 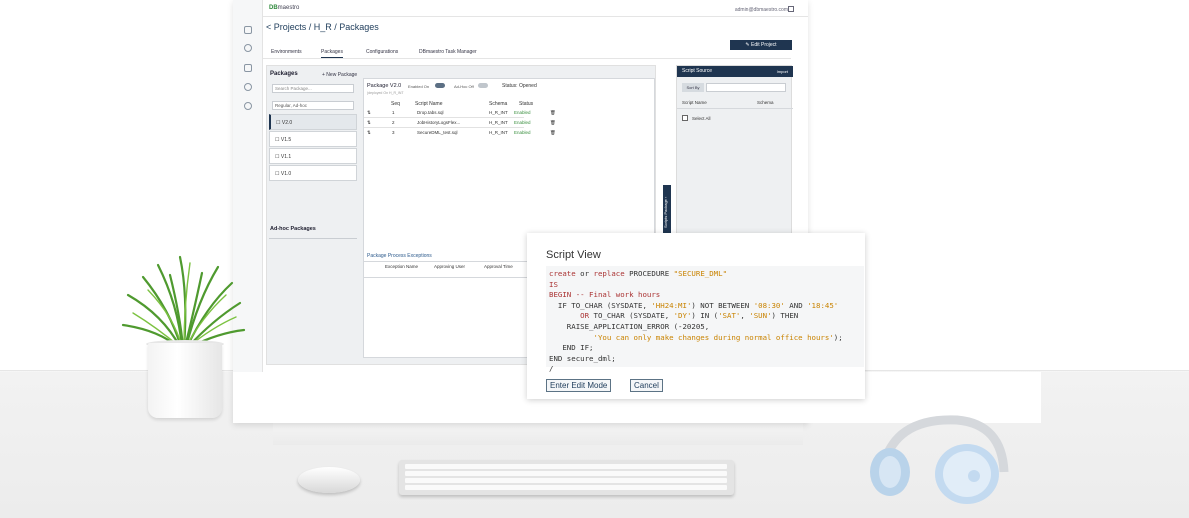 I want to click on version-label: V1.5, so click(x=286, y=140).